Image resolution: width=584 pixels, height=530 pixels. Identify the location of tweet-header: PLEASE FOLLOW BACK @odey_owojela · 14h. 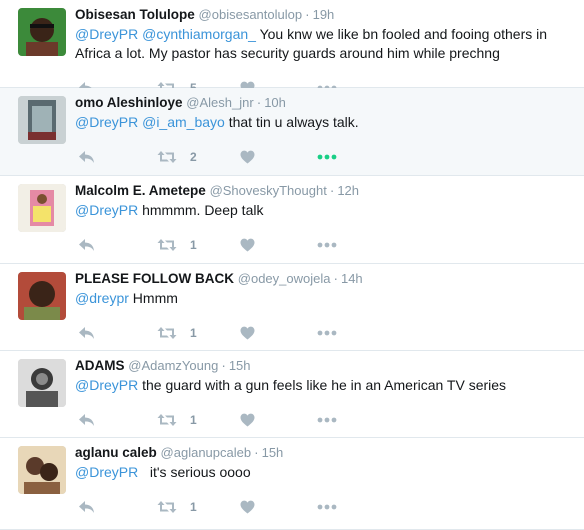
(326, 279).